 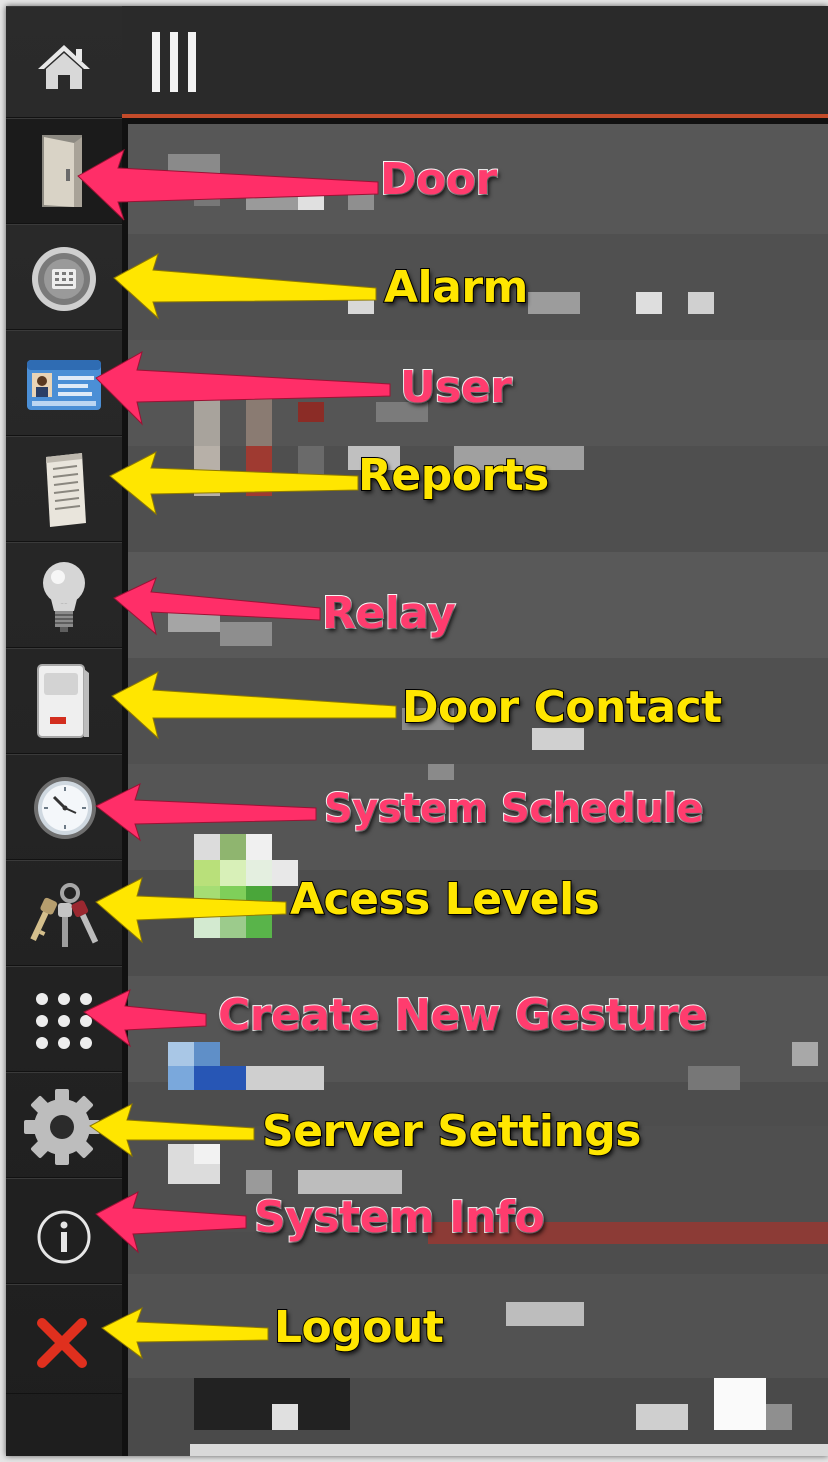 I want to click on arrow-server-settings, so click(x=172, y=1130).